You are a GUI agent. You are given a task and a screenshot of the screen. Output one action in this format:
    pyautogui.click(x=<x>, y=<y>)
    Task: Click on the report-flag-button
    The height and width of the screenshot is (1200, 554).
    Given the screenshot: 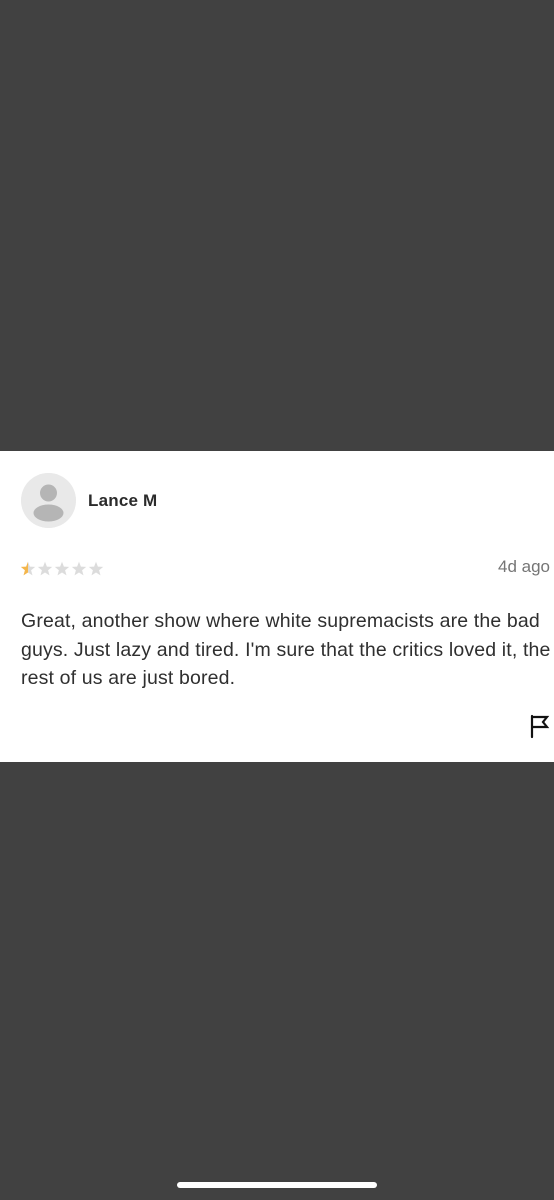 What is the action you would take?
    pyautogui.click(x=540, y=726)
    